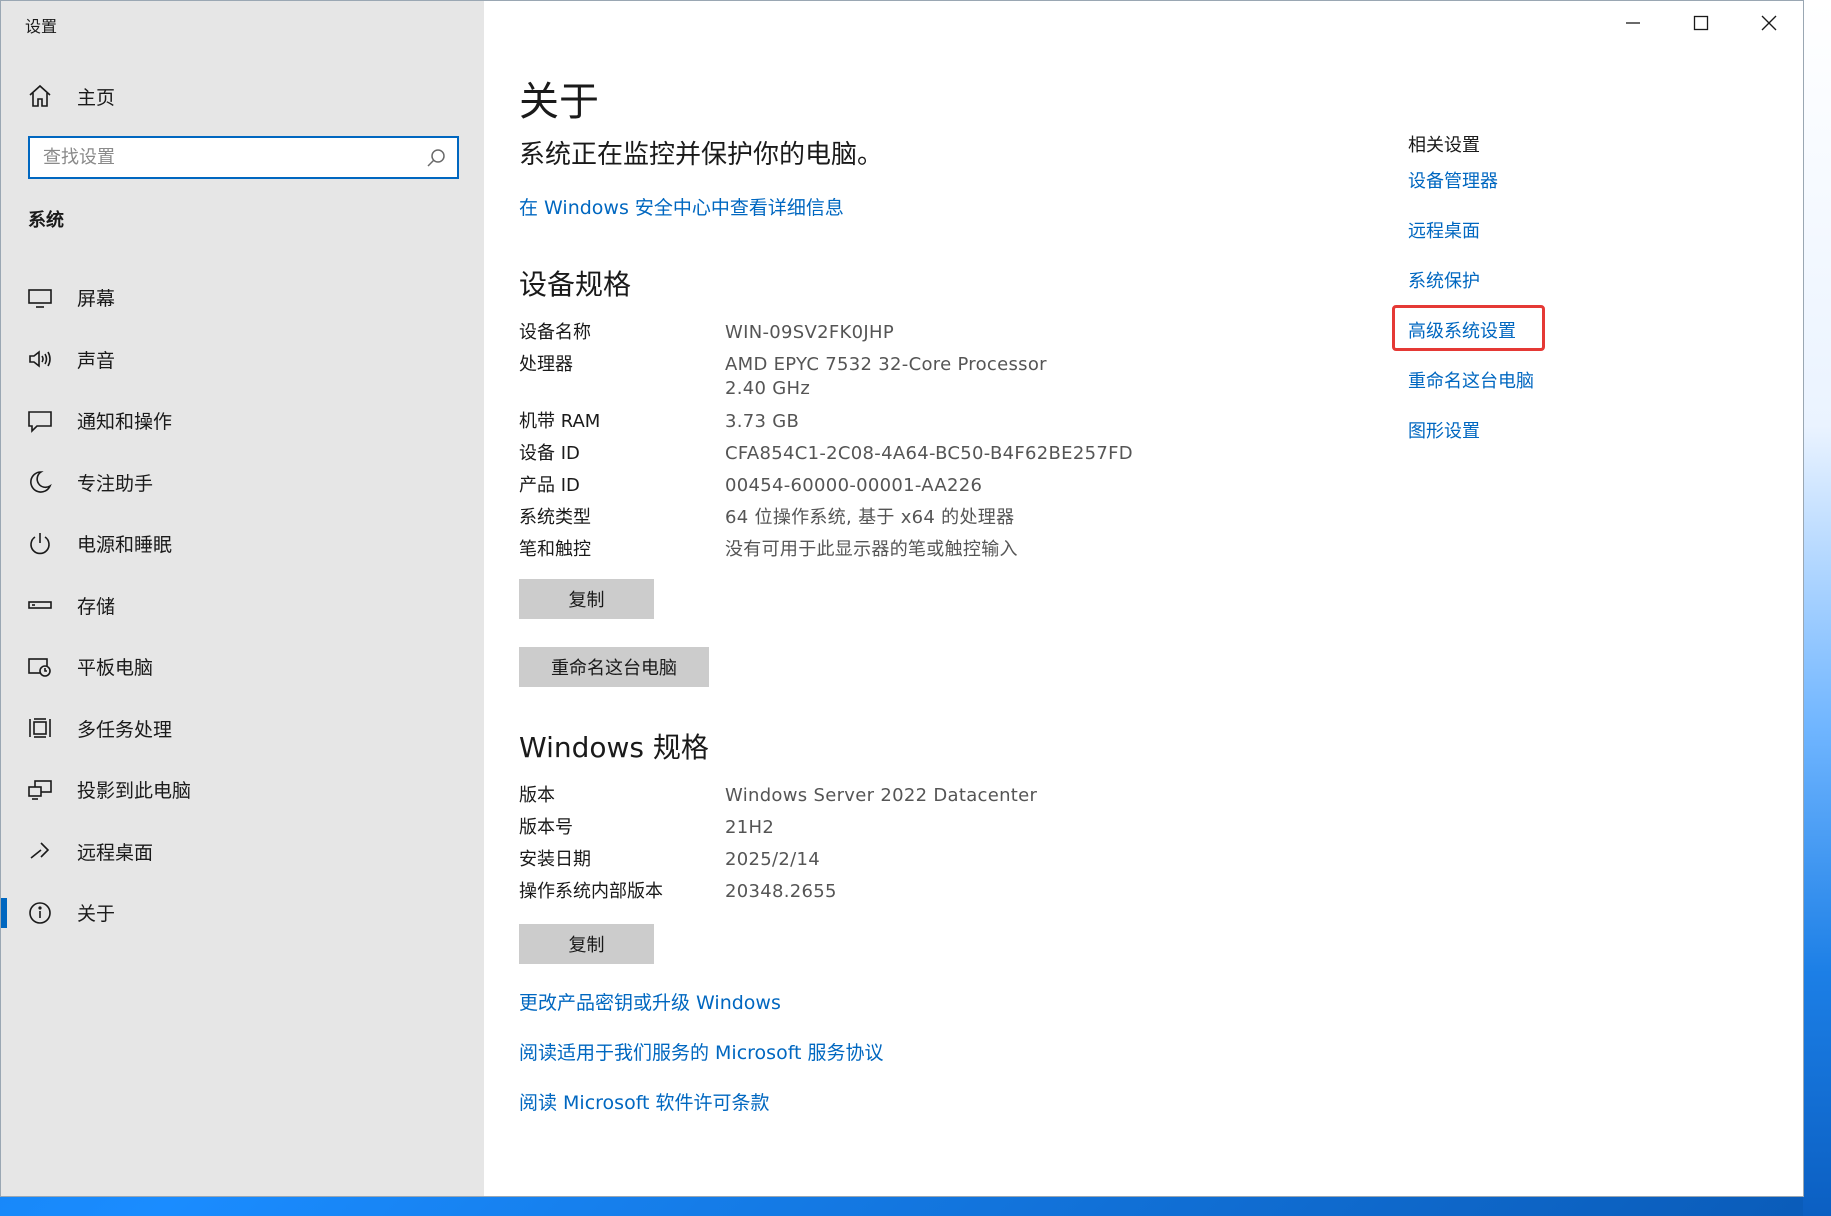  I want to click on search-icon, so click(436, 158).